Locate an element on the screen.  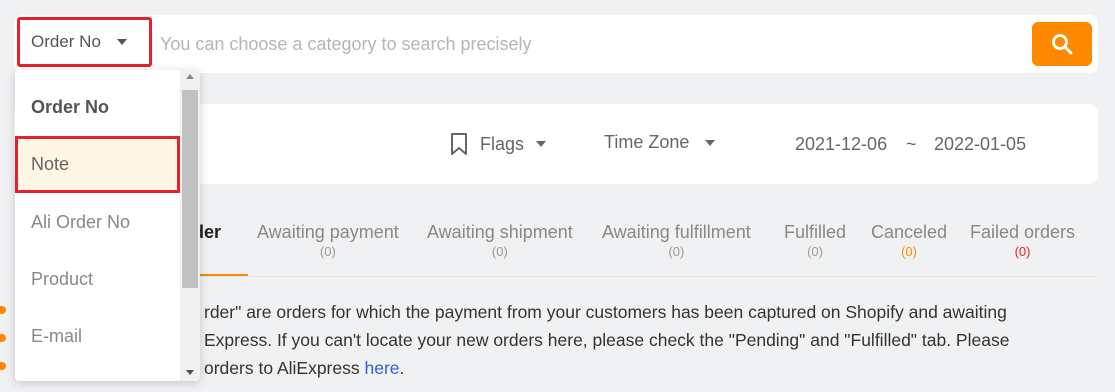
search-bar: Order No is located at coordinates (556, 44).